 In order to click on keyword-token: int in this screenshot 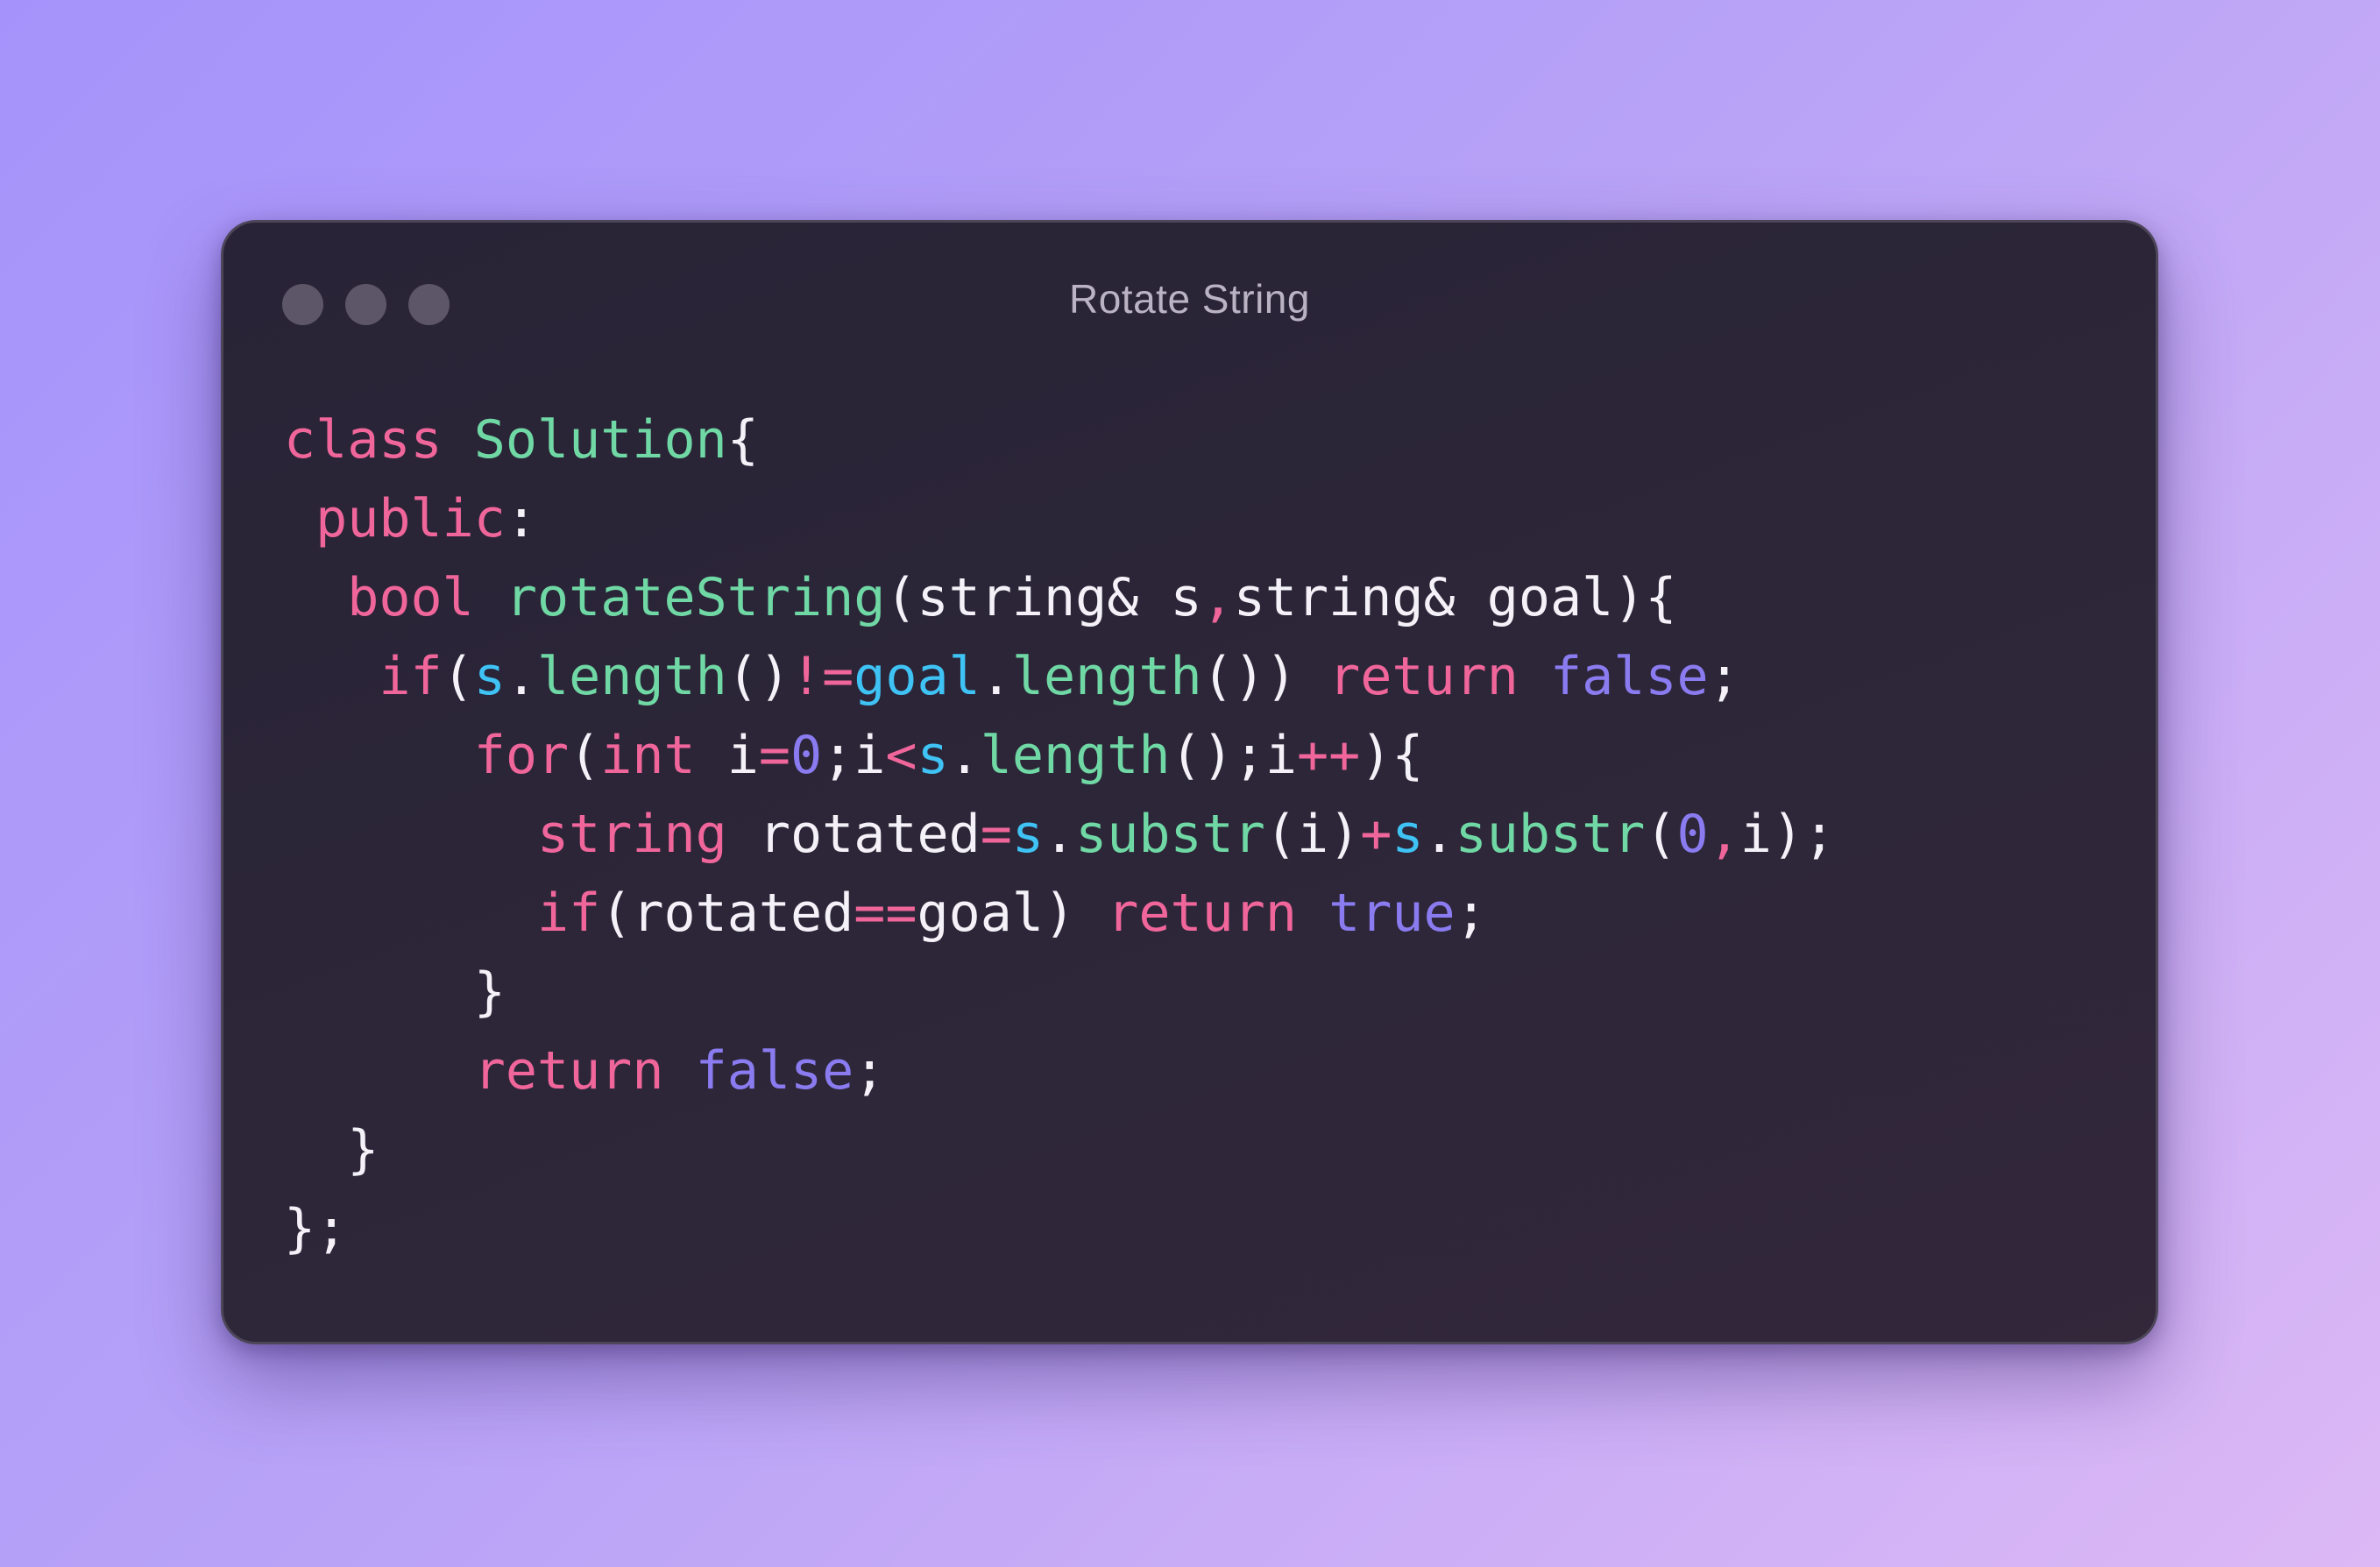, I will do `click(648, 755)`.